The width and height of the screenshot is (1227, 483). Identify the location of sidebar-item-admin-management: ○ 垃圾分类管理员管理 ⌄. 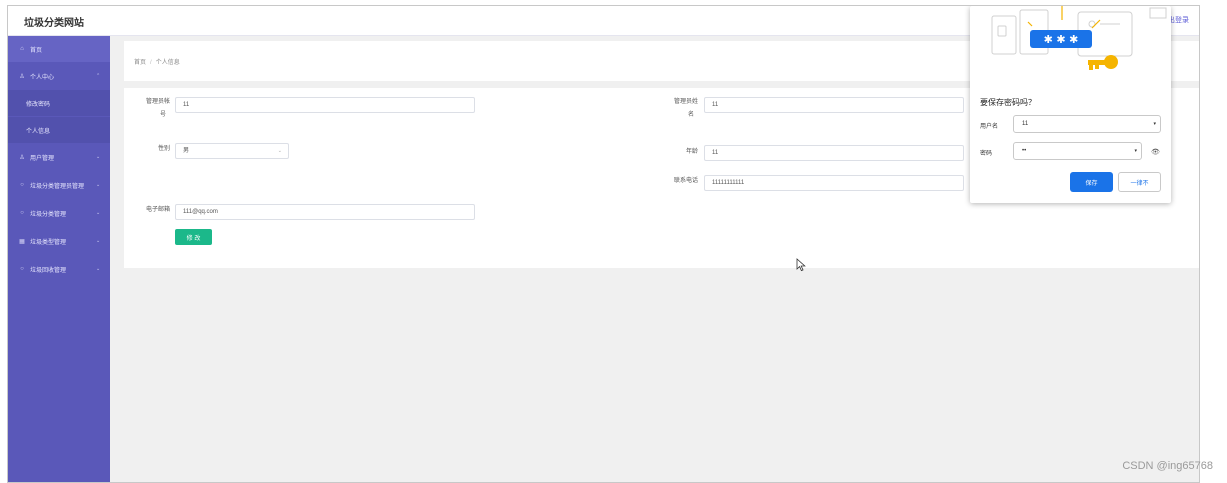
(59, 185).